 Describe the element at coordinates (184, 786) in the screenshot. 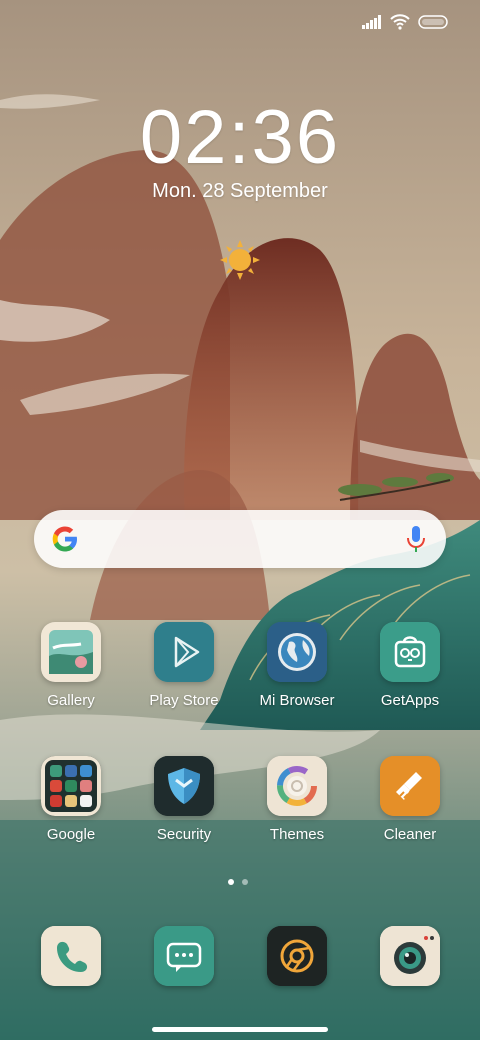

I see `shield-icon` at that location.